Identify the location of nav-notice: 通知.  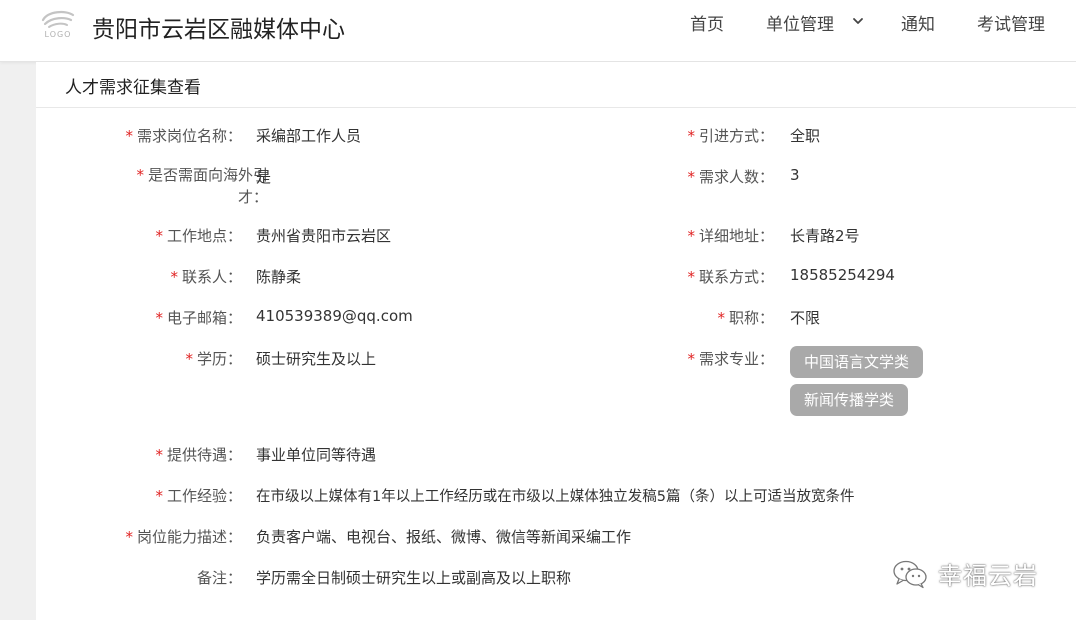
(918, 22).